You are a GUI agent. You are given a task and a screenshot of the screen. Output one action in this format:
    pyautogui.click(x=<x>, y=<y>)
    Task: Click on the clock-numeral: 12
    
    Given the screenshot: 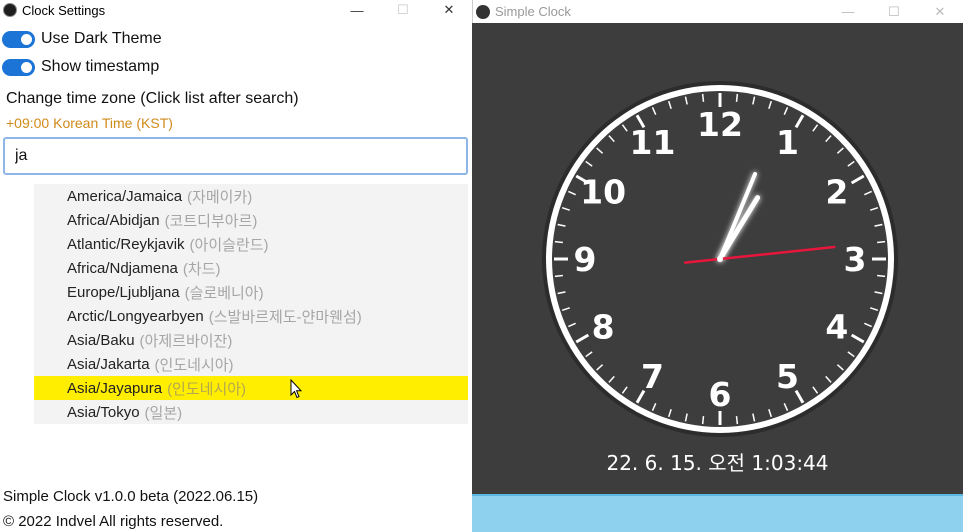 What is the action you would take?
    pyautogui.click(x=720, y=124)
    